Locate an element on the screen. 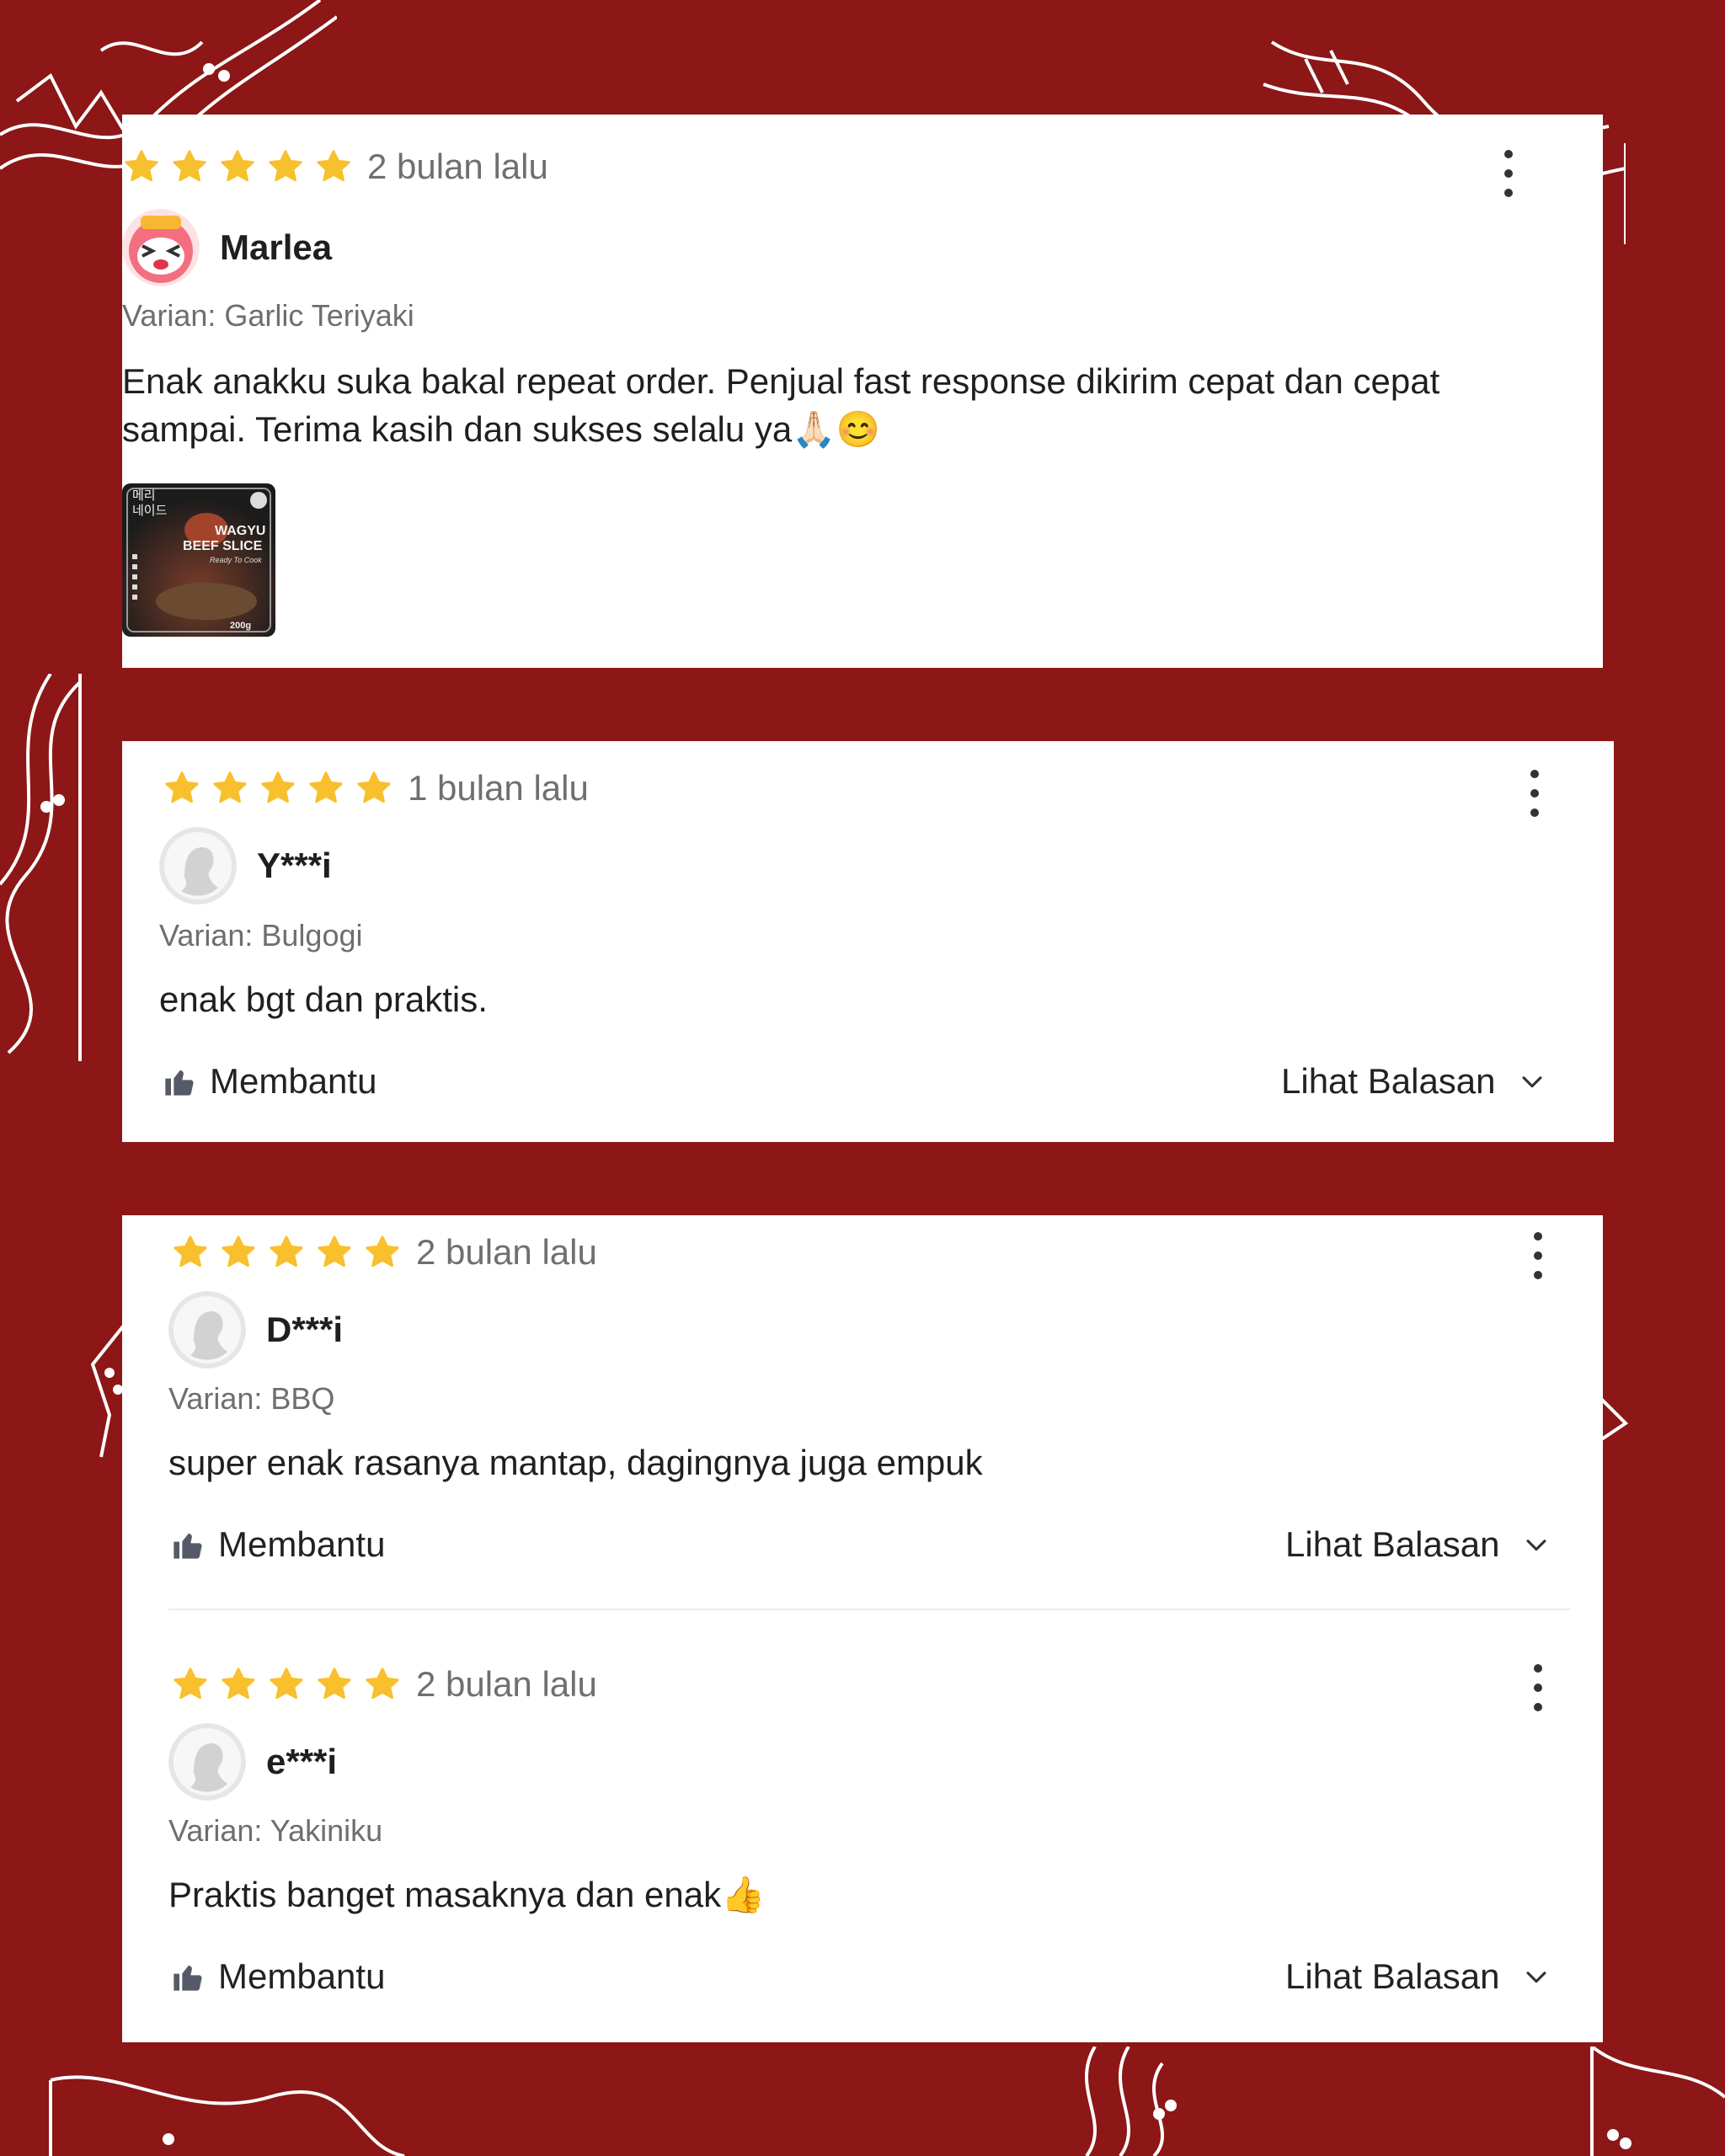 Image resolution: width=1725 pixels, height=2156 pixels. reviewer: e***i is located at coordinates (252, 1762).